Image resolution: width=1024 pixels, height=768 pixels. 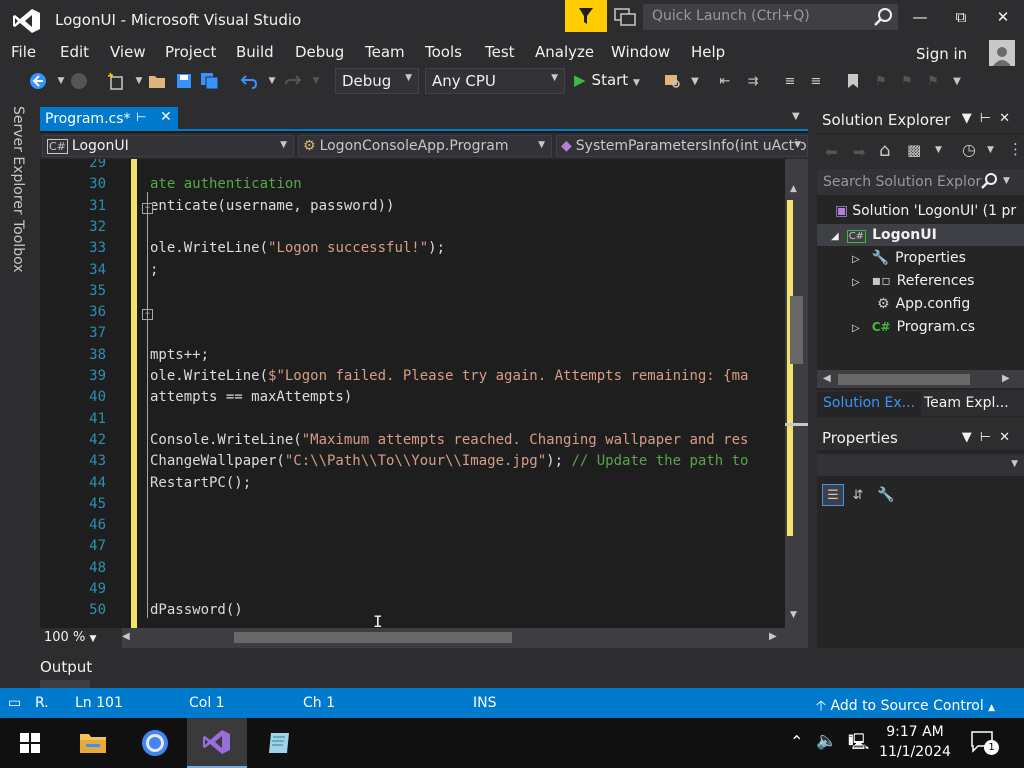 I want to click on code-line: ole.WriteLine("Logon successful!");, so click(x=297, y=248).